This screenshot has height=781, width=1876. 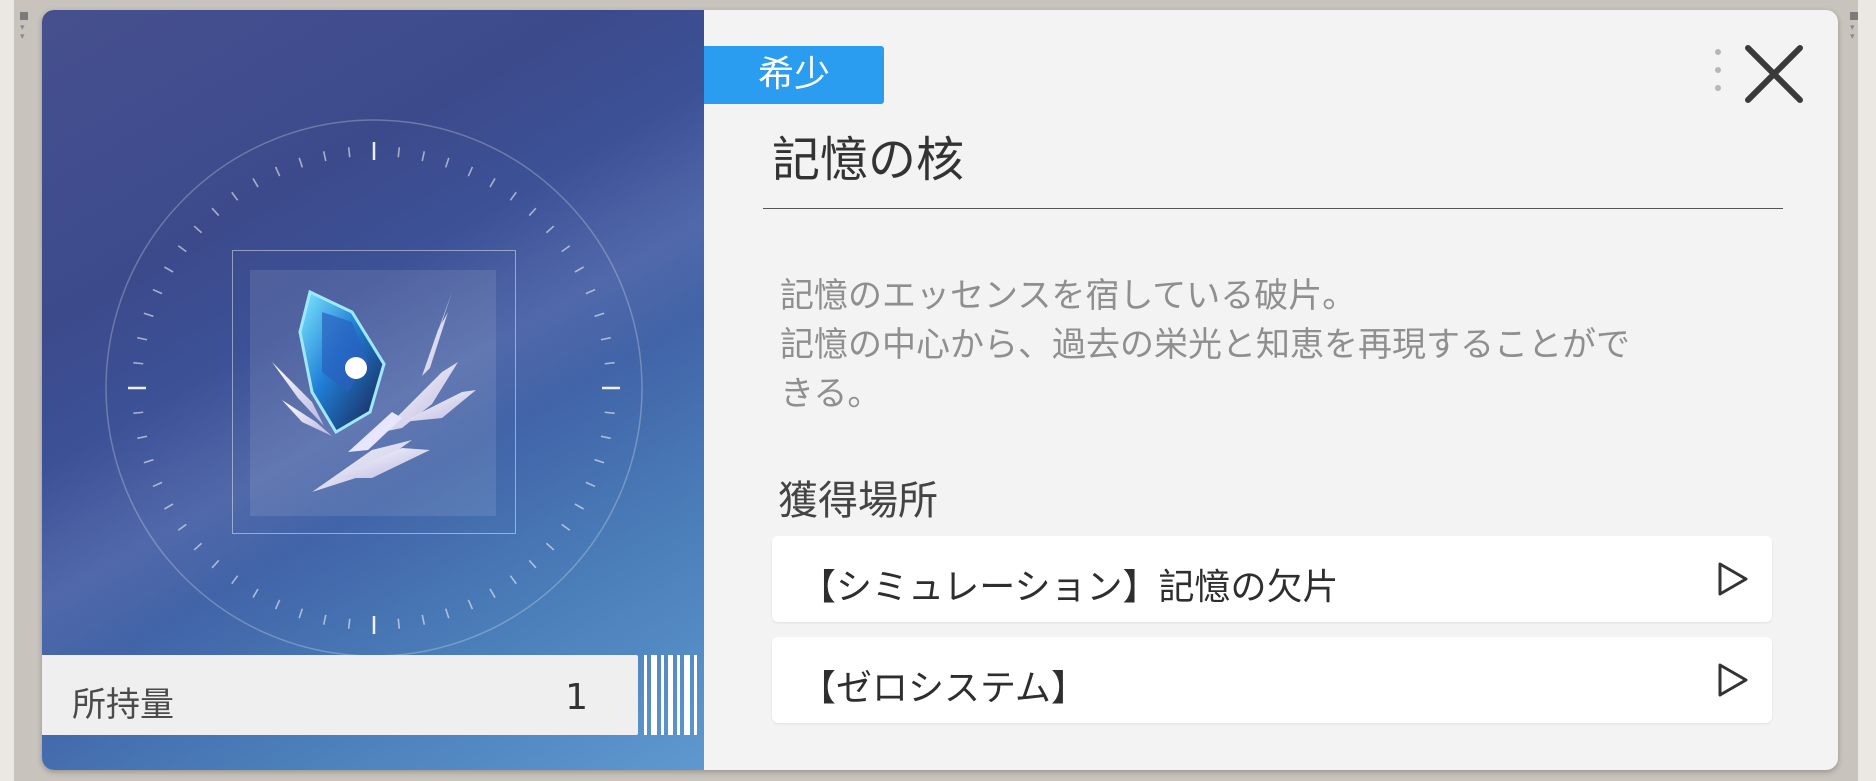 I want to click on quantity-bar: 所持量 1, so click(x=340, y=695).